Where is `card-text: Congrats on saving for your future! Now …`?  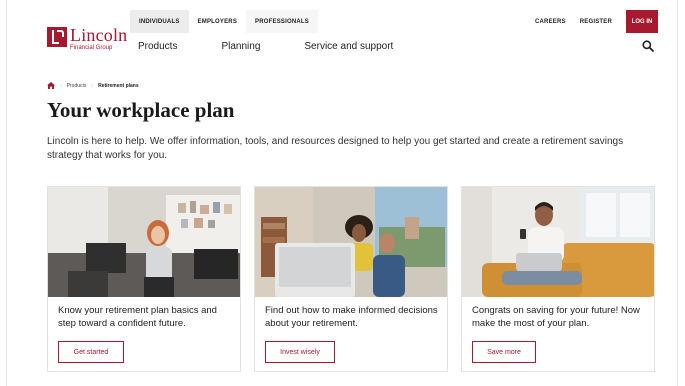
card-text: Congrats on saving for your future! Now … is located at coordinates (556, 317).